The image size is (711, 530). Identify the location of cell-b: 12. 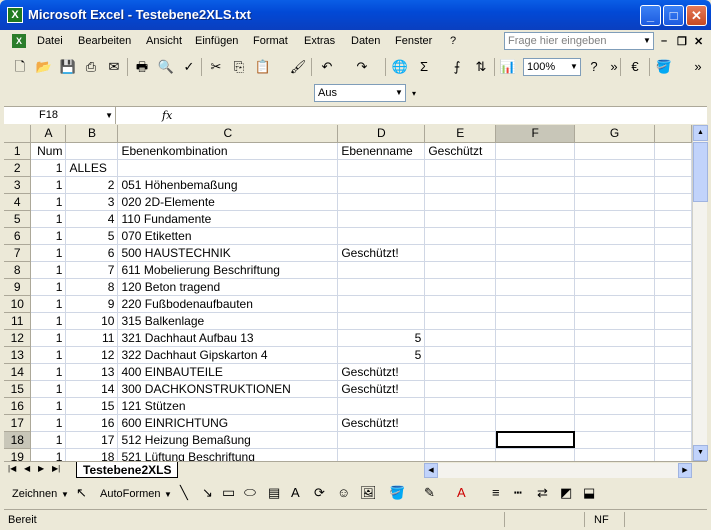
(92, 355).